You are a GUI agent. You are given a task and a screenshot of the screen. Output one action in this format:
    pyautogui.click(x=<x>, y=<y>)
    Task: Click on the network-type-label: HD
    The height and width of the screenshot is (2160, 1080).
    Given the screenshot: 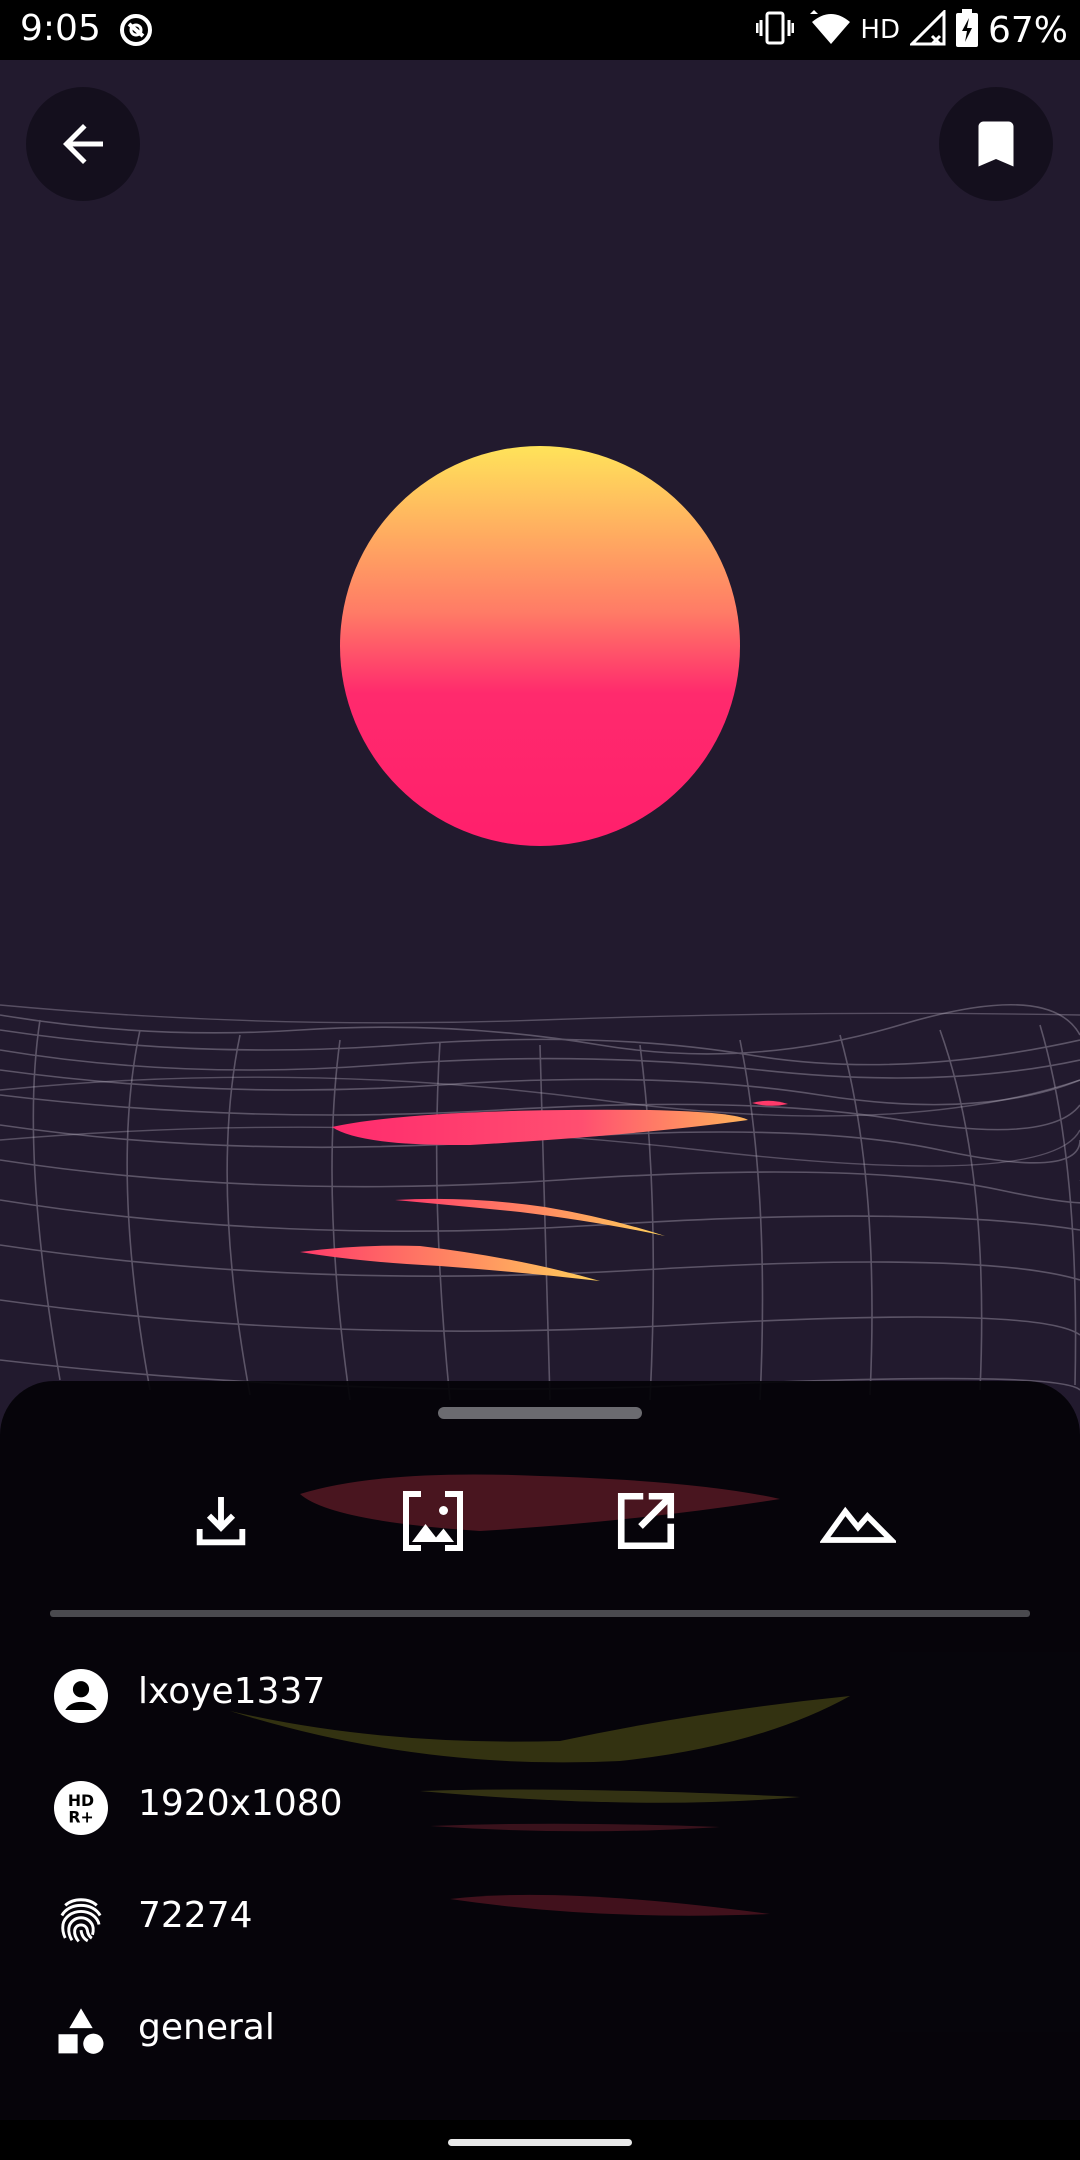 What is the action you would take?
    pyautogui.click(x=880, y=30)
    